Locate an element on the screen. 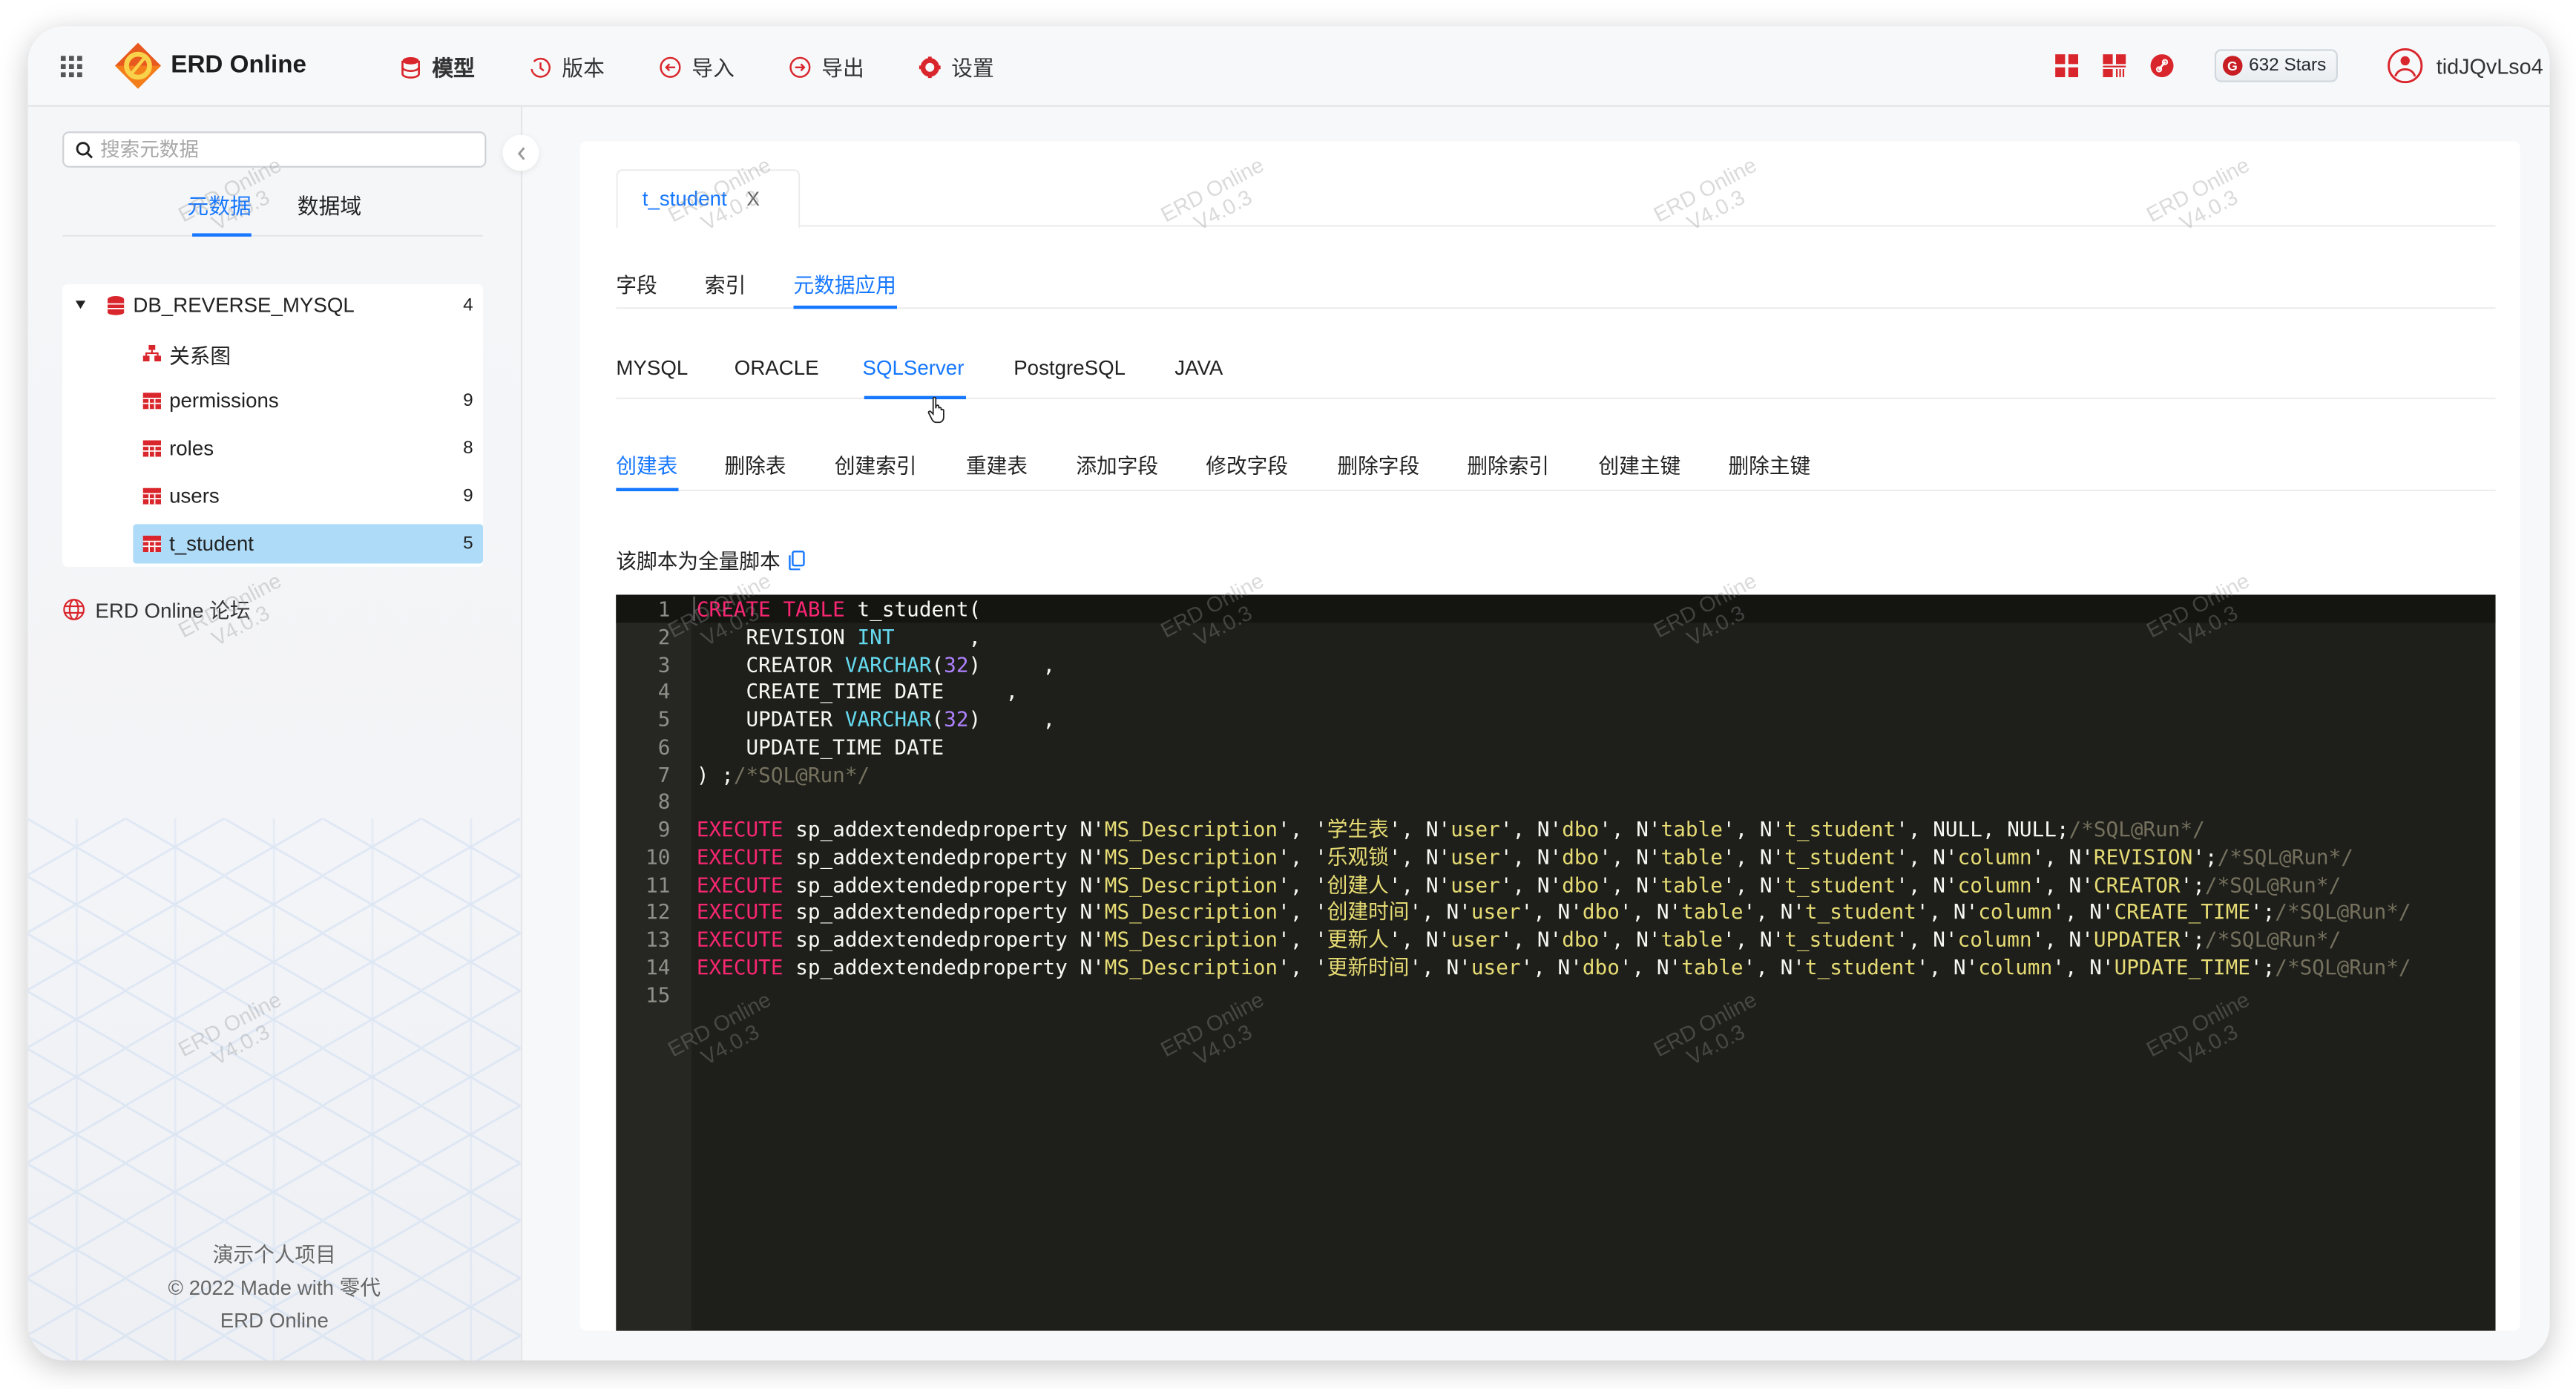  tab-drop-column: 删除字段 is located at coordinates (1378, 465).